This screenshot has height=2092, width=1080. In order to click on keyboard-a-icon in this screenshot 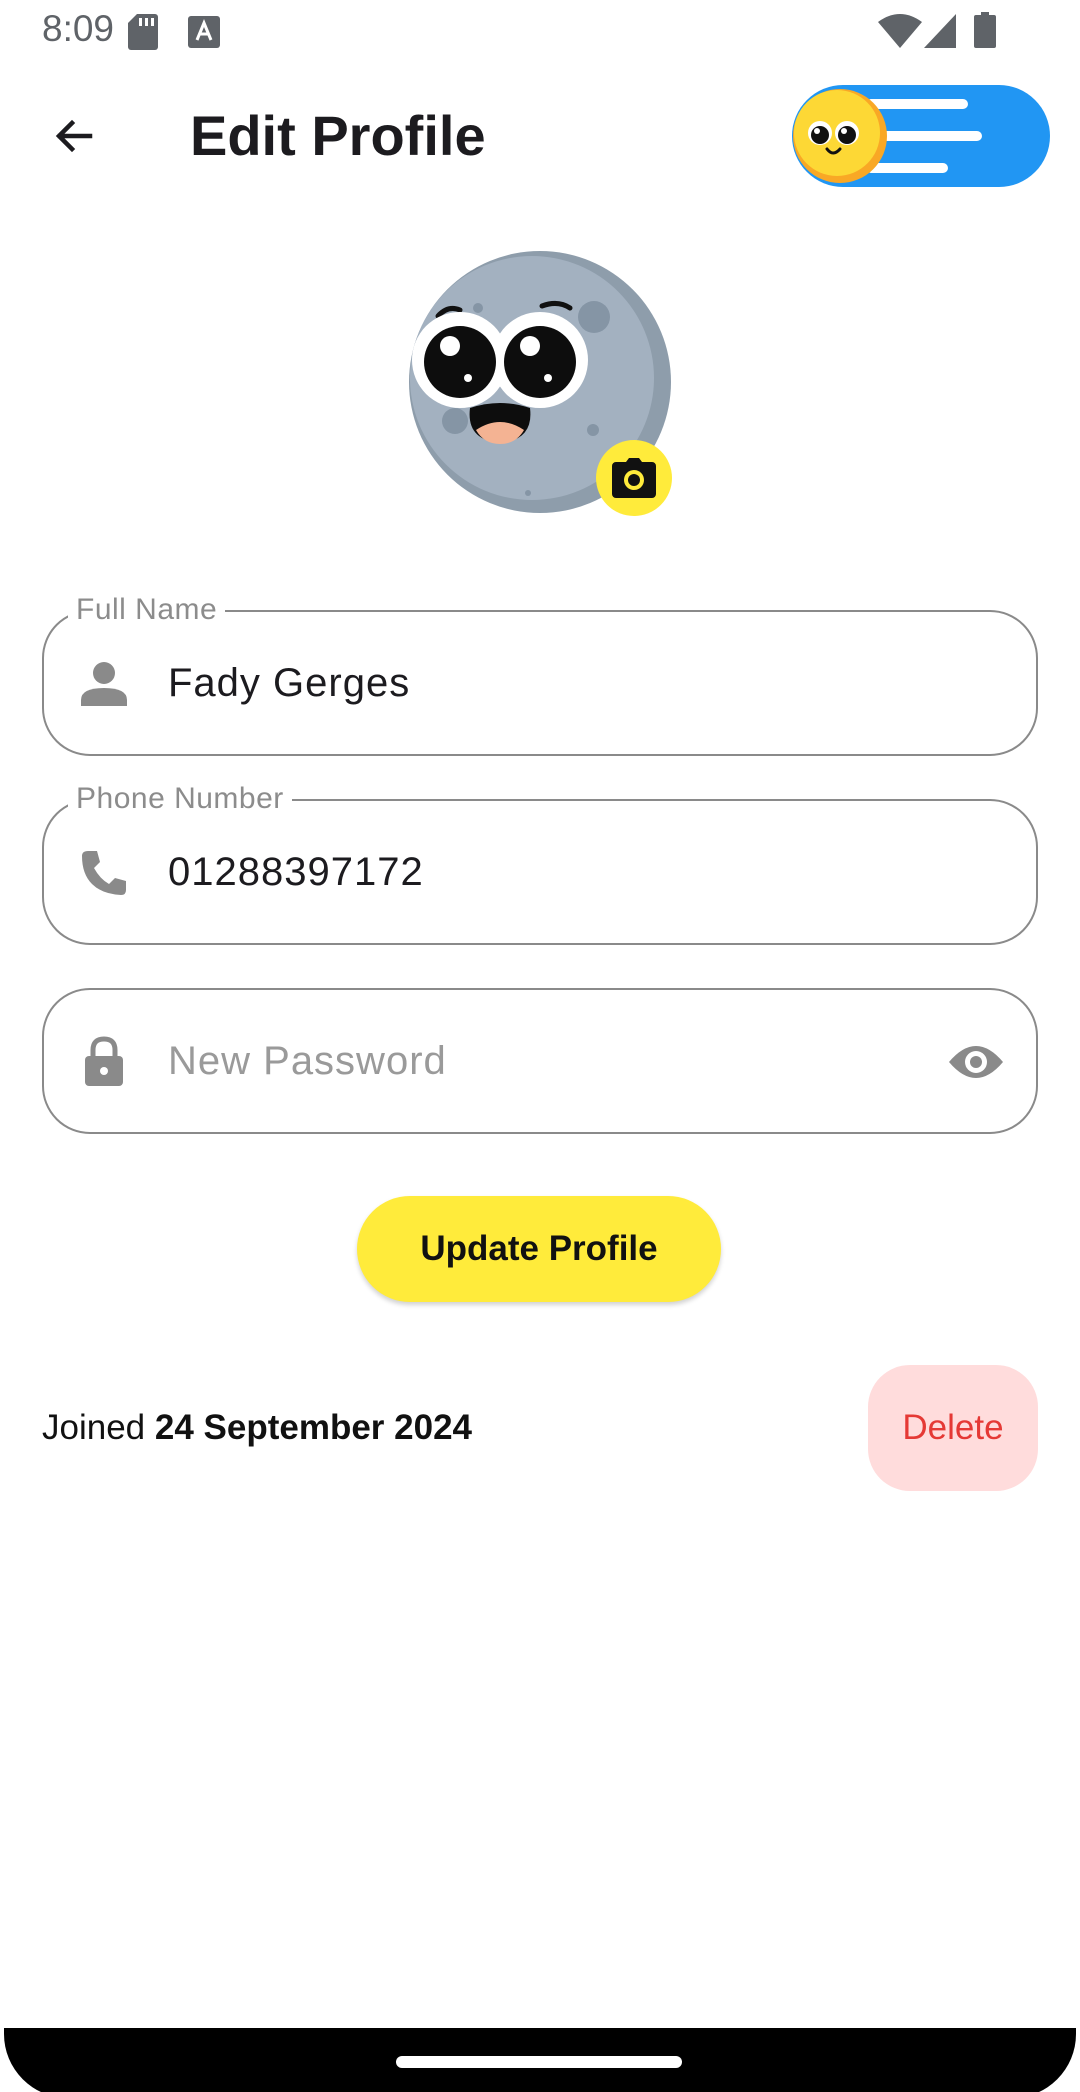, I will do `click(204, 32)`.